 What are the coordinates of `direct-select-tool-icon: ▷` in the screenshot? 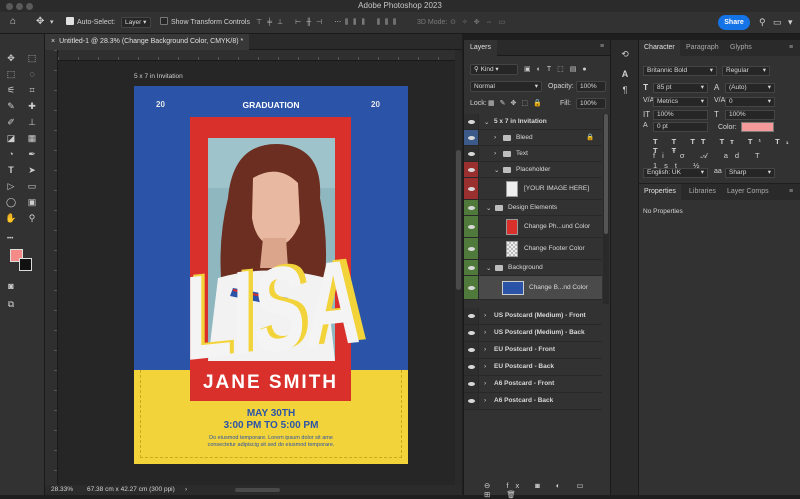 It's located at (11, 186).